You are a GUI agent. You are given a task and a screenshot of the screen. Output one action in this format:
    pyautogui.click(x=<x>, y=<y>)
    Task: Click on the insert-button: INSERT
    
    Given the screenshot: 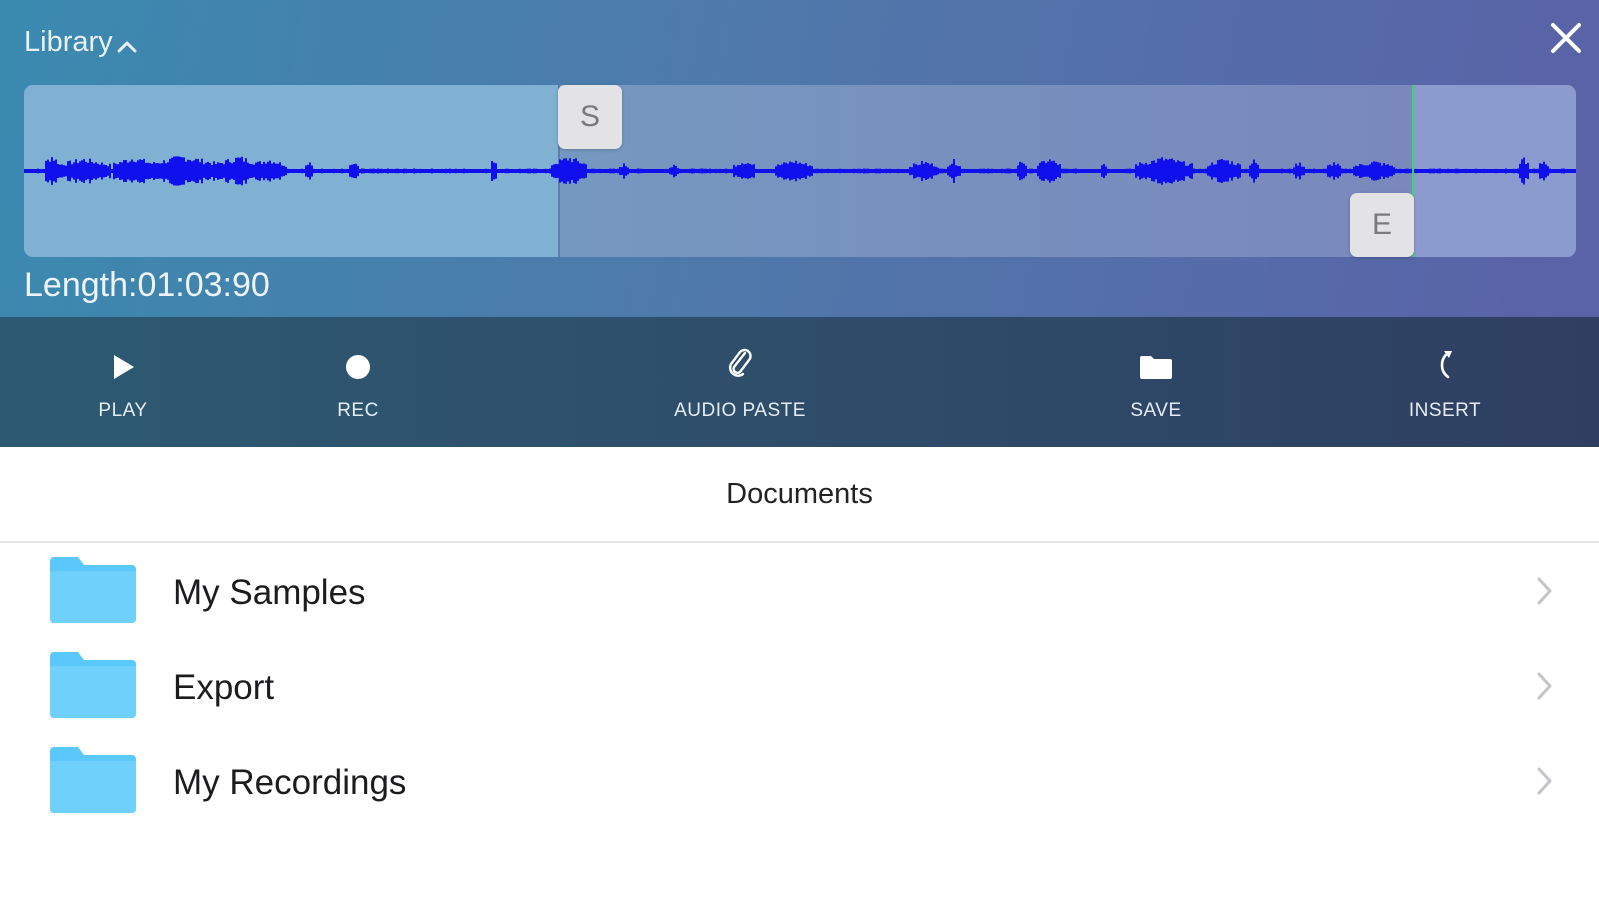 What is the action you would take?
    pyautogui.click(x=1445, y=382)
    